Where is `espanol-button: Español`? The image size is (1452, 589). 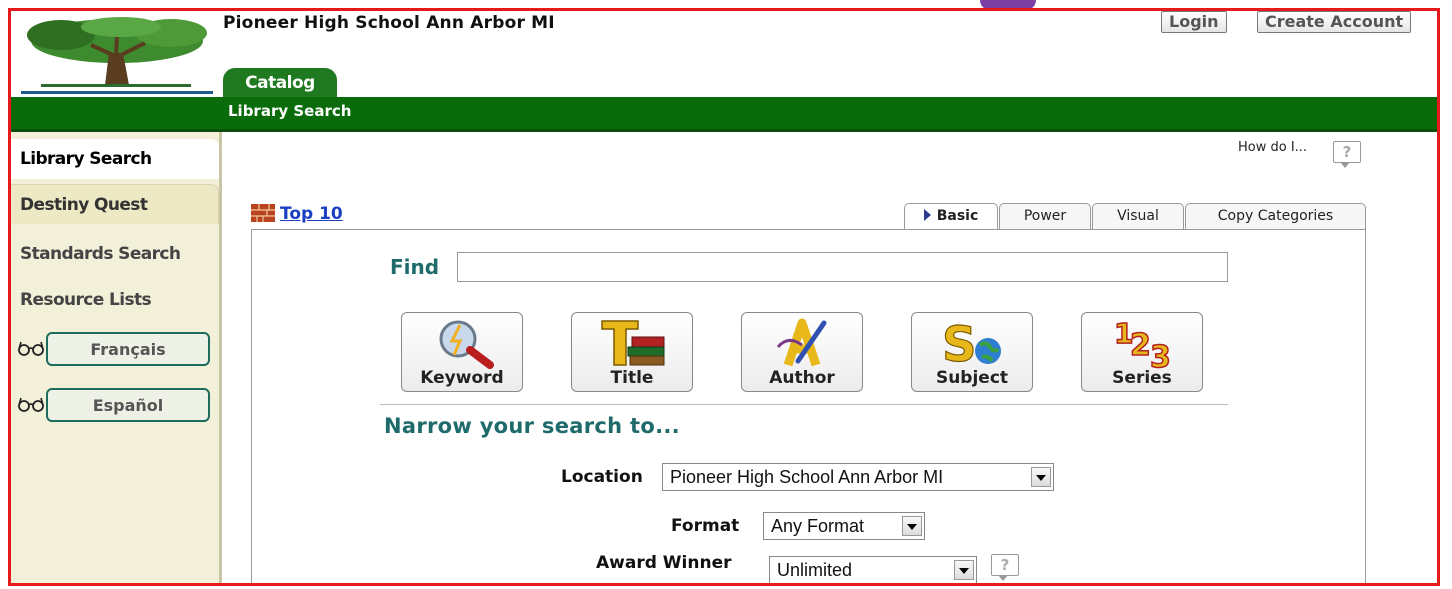
espanol-button: Español is located at coordinates (128, 405).